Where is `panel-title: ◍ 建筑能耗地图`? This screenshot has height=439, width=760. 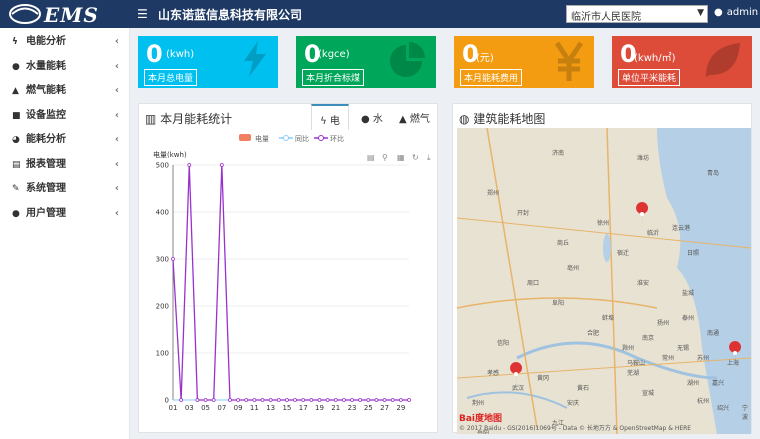 panel-title: ◍ 建筑能耗地图 is located at coordinates (502, 119).